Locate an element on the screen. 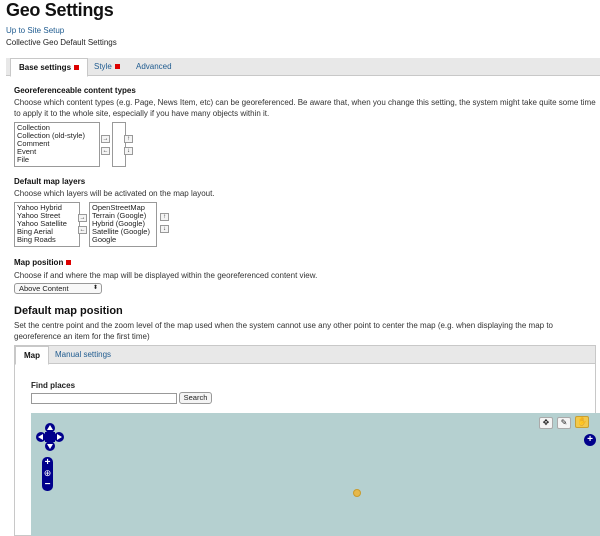 The image size is (600, 536). page-subtitle: Collective Geo Default Settings is located at coordinates (61, 42).